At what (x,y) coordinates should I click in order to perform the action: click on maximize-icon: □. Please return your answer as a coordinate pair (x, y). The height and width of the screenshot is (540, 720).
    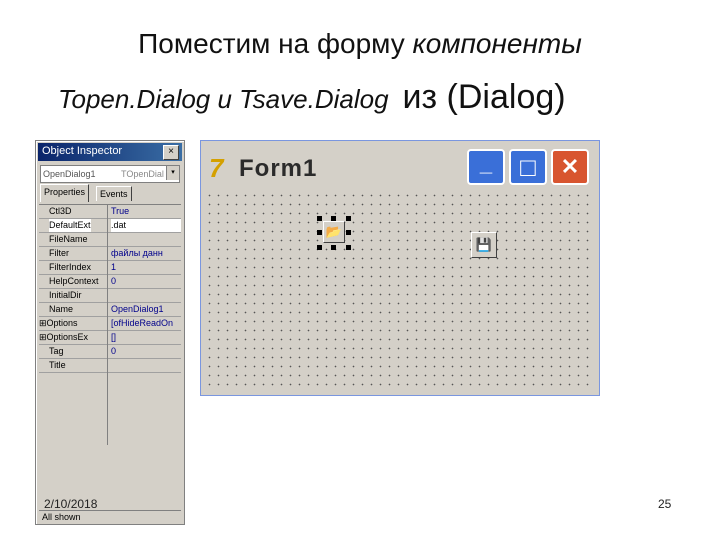
    Looking at the image, I should click on (528, 167).